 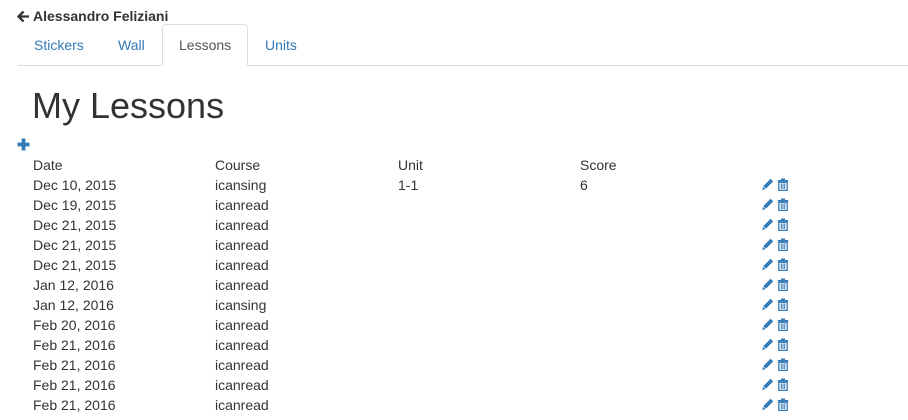 What do you see at coordinates (101, 16) in the screenshot?
I see `student-name: Alessandro Feliziani` at bounding box center [101, 16].